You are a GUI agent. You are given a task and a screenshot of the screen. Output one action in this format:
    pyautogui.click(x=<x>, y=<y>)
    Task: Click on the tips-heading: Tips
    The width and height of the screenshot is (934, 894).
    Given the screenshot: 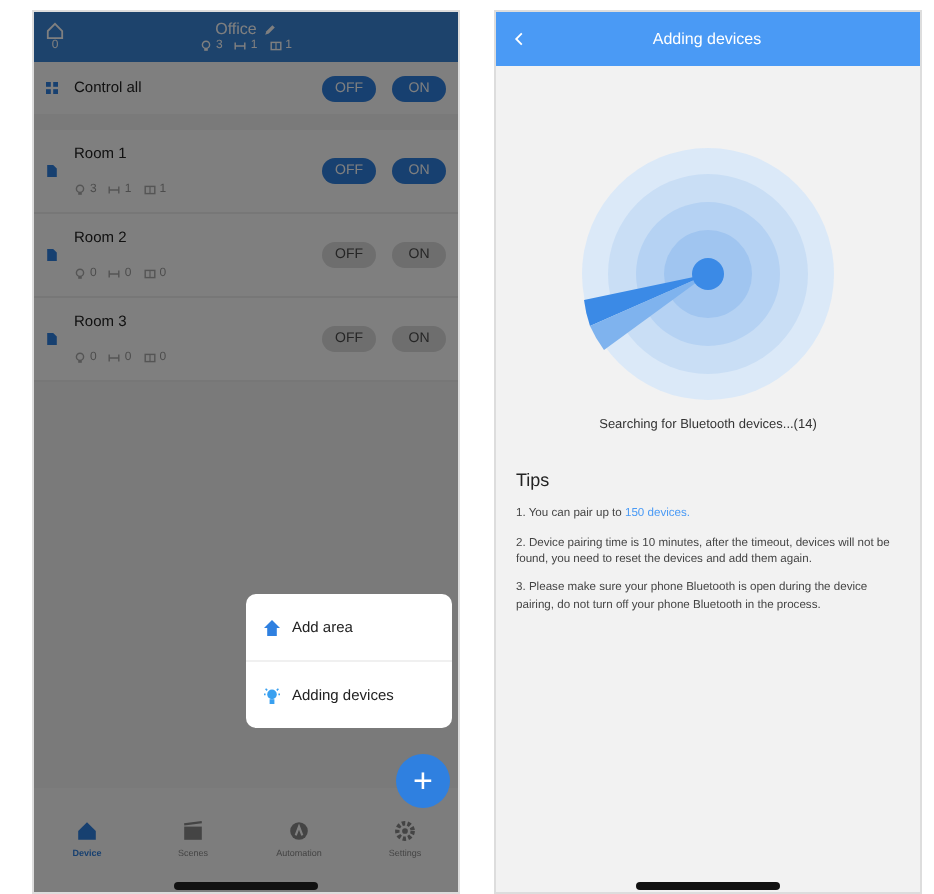 What is the action you would take?
    pyautogui.click(x=534, y=480)
    